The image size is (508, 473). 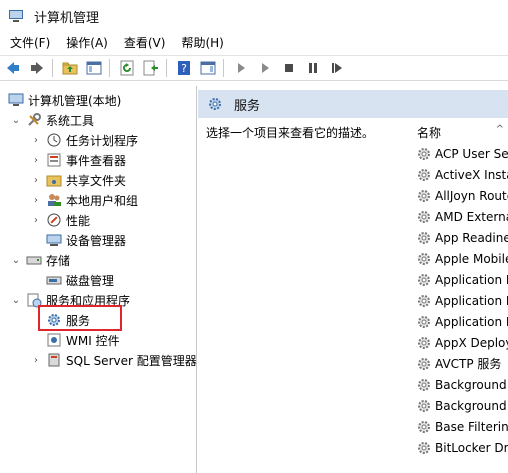 I want to click on tree-item-local-users-groups: › 本地用户和组, so click(x=84, y=200).